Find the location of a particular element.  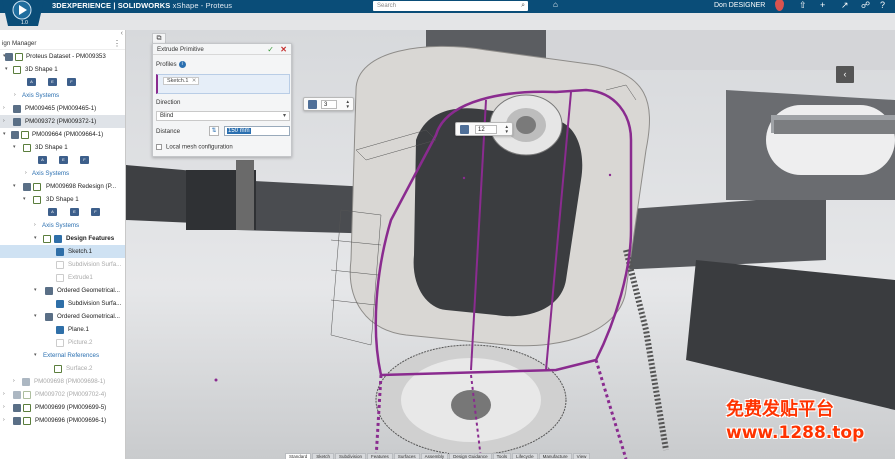

panel-tab-icon: ⧉ is located at coordinates (159, 38).